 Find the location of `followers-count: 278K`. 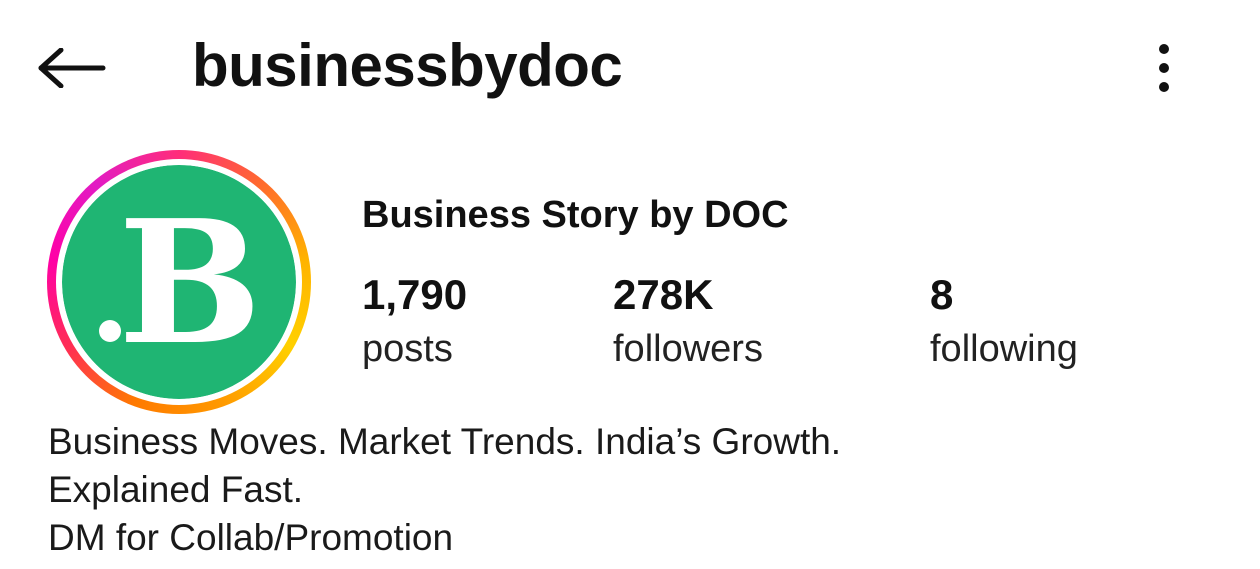

followers-count: 278K is located at coordinates (663, 294).